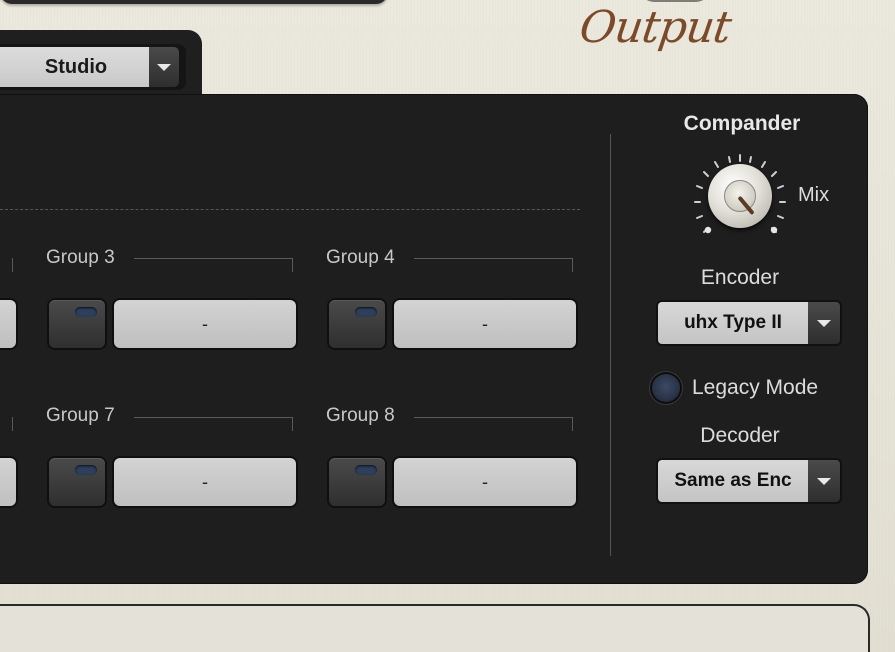 The width and height of the screenshot is (895, 652). What do you see at coordinates (742, 123) in the screenshot?
I see `compander-title: Compander` at bounding box center [742, 123].